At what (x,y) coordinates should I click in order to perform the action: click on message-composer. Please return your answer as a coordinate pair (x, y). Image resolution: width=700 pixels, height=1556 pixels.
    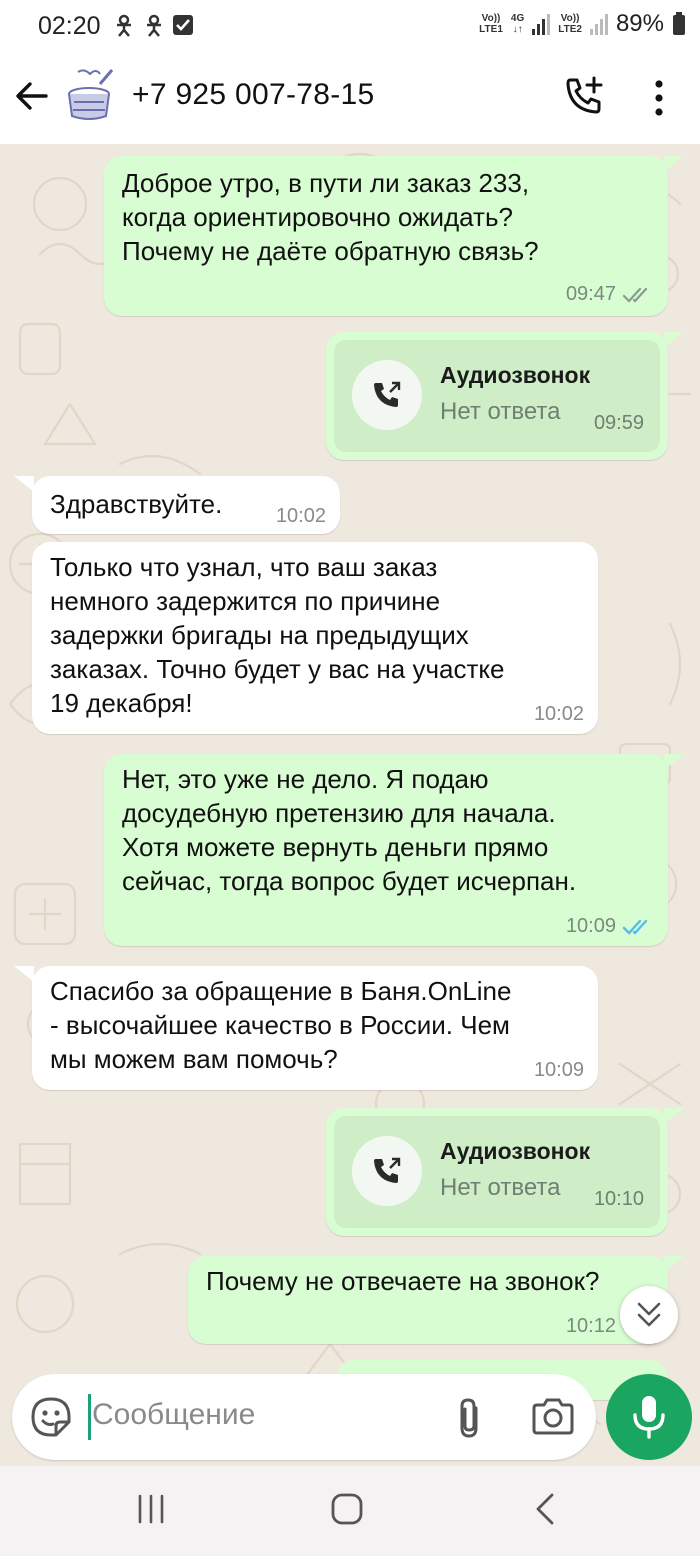
    Looking at the image, I should click on (304, 1417).